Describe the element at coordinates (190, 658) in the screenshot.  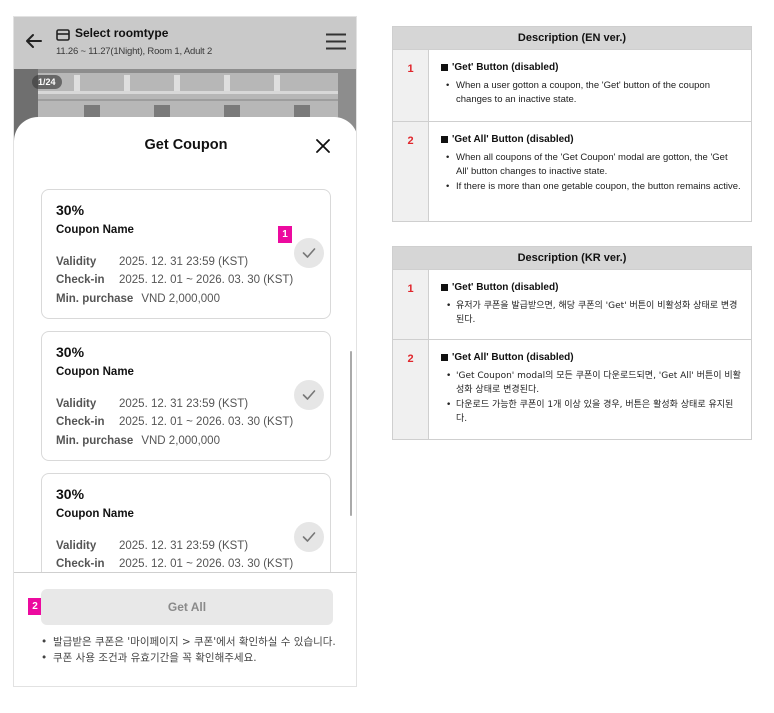
I see `note-item: 쿠폰 사용 조건과 유효기간을 꼭 확인해주세요.` at that location.